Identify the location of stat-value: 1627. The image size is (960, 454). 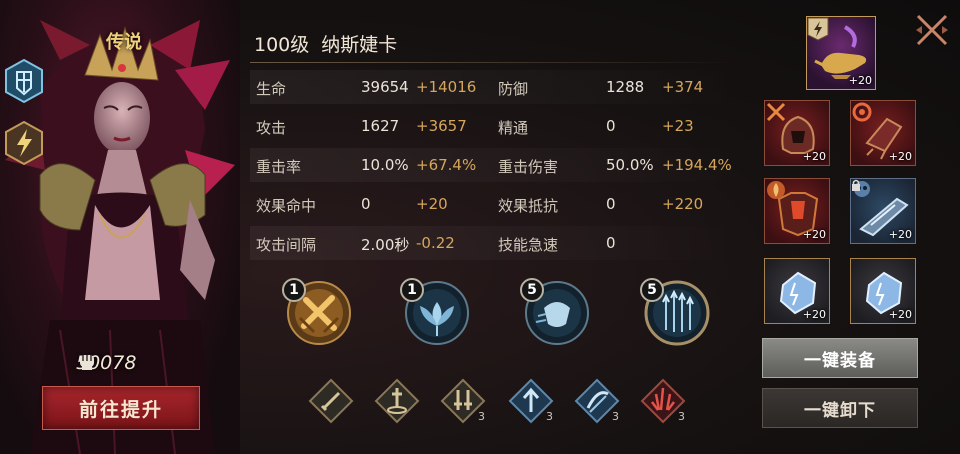
(380, 126).